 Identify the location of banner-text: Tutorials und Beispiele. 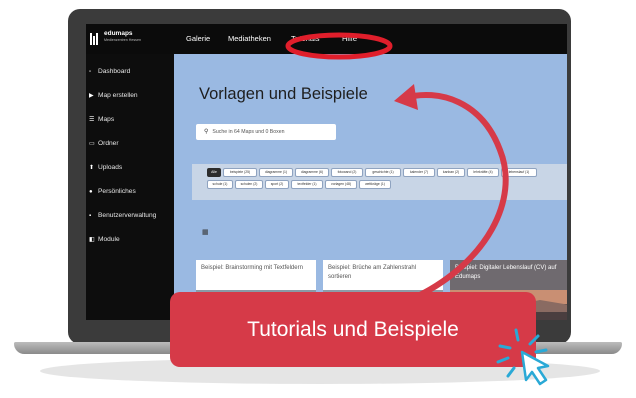
(353, 329).